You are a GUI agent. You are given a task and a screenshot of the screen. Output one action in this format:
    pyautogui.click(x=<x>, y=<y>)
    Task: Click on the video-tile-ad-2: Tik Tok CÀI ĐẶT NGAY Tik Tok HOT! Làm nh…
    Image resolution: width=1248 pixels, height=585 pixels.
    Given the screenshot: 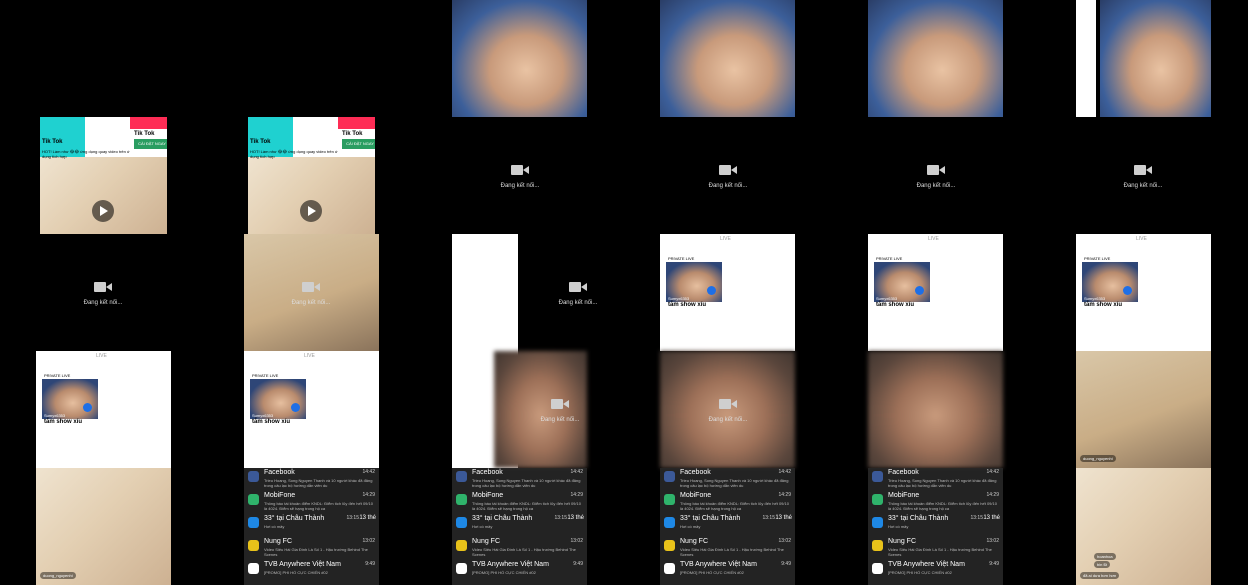 What is the action you would take?
    pyautogui.click(x=311, y=175)
    